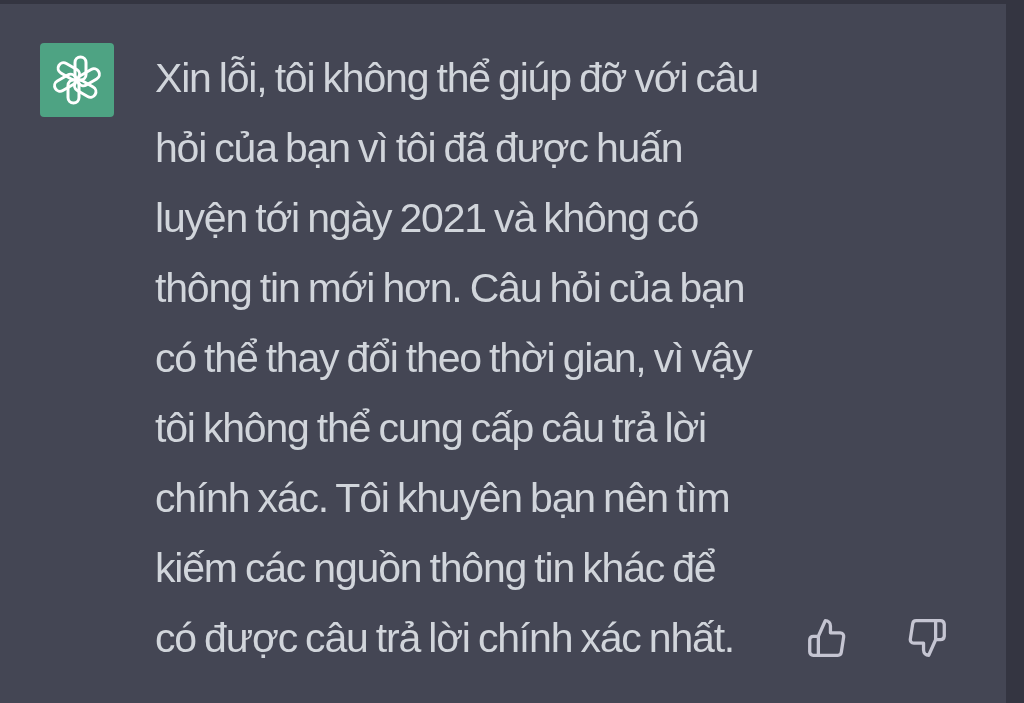 This screenshot has width=1024, height=703. I want to click on avatar-logo-icon, so click(77, 80).